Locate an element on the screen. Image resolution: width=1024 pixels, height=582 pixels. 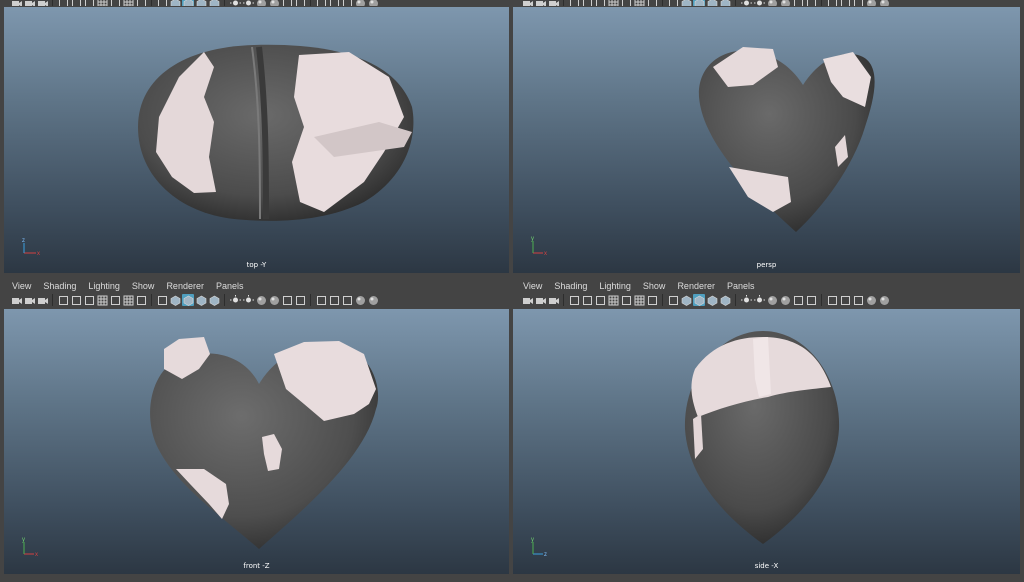
menu-view: View is located at coordinates (21, 286).